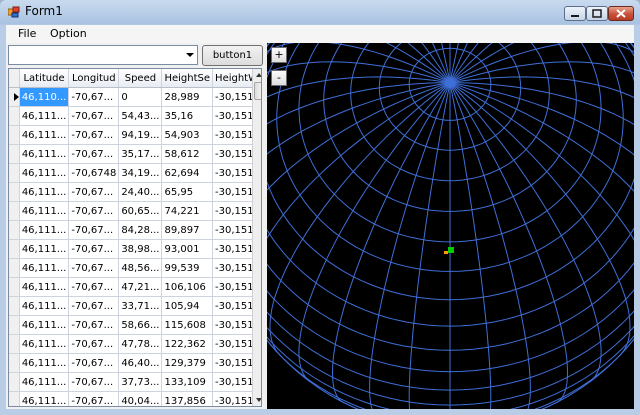 This screenshot has height=415, width=640. What do you see at coordinates (187, 135) in the screenshot?
I see `height-se-cell: 54,903` at bounding box center [187, 135].